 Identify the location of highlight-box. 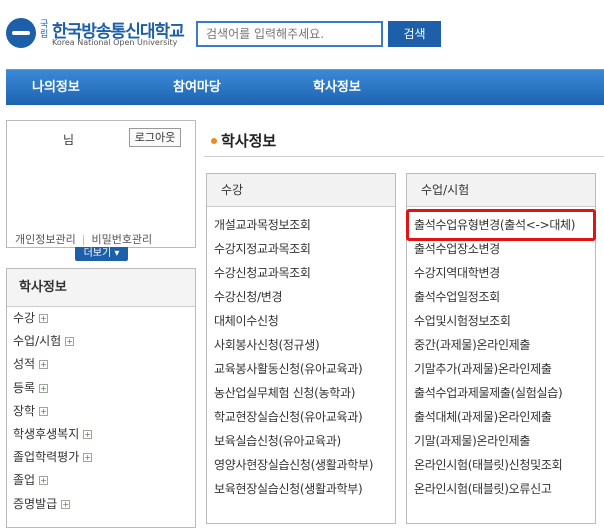
(501, 225).